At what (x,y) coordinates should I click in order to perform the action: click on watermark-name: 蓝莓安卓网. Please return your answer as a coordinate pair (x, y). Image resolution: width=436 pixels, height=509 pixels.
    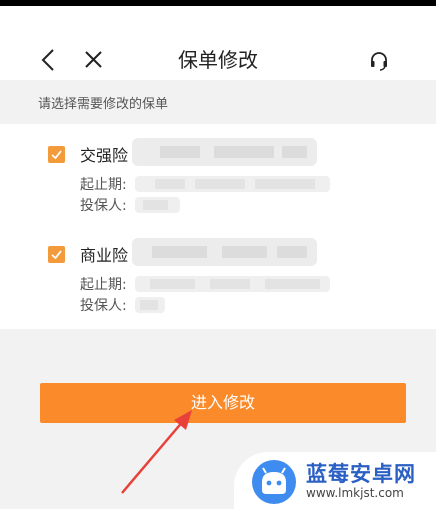
    Looking at the image, I should click on (361, 474).